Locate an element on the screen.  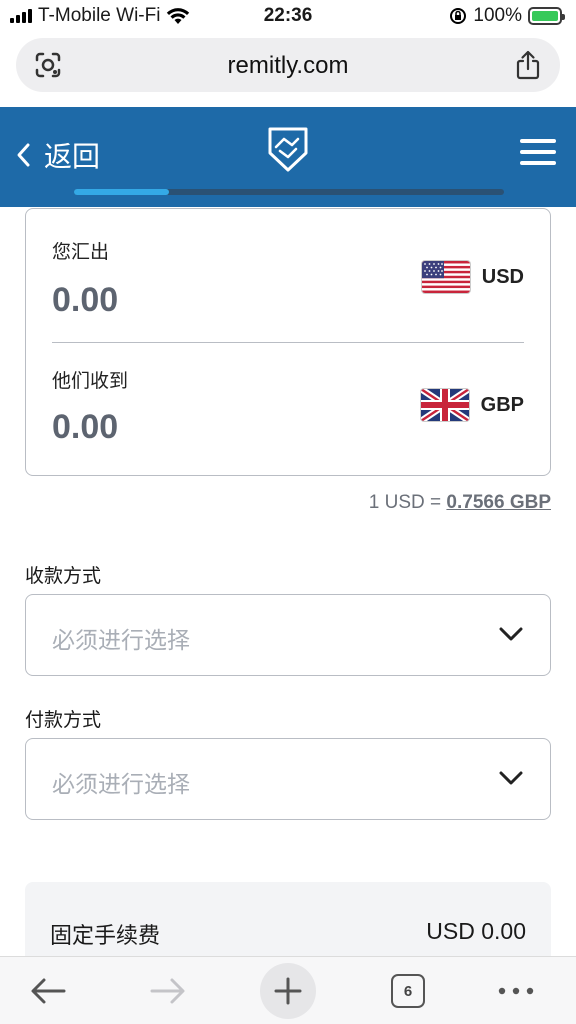
hamburger-menu-icon is located at coordinates (538, 153).